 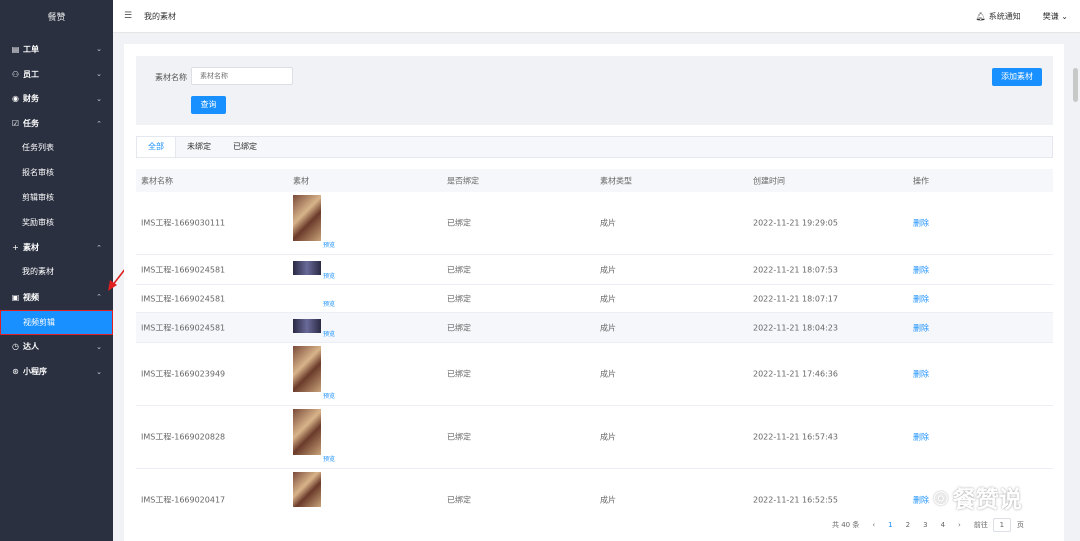 What do you see at coordinates (56, 123) in the screenshot?
I see `sidebar-item-tasks: ☑ 任务 ⌃` at bounding box center [56, 123].